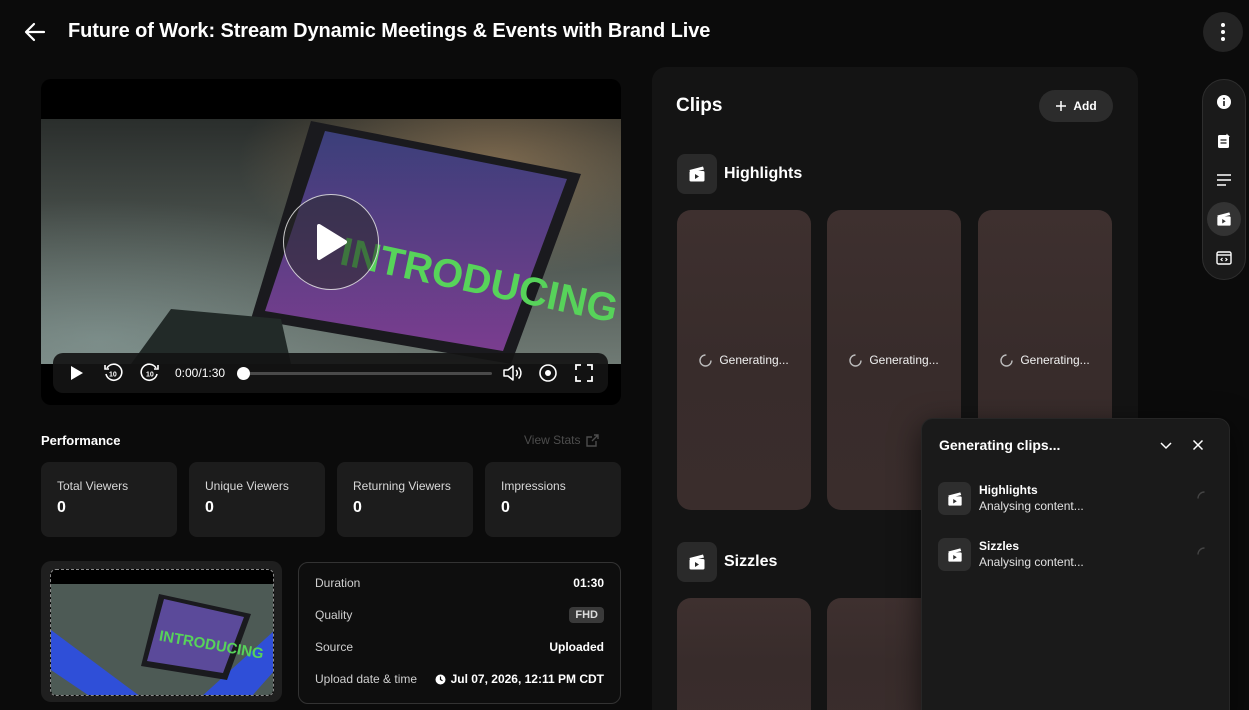 Image resolution: width=1249 pixels, height=710 pixels. I want to click on more-vertical-icon, so click(1223, 32).